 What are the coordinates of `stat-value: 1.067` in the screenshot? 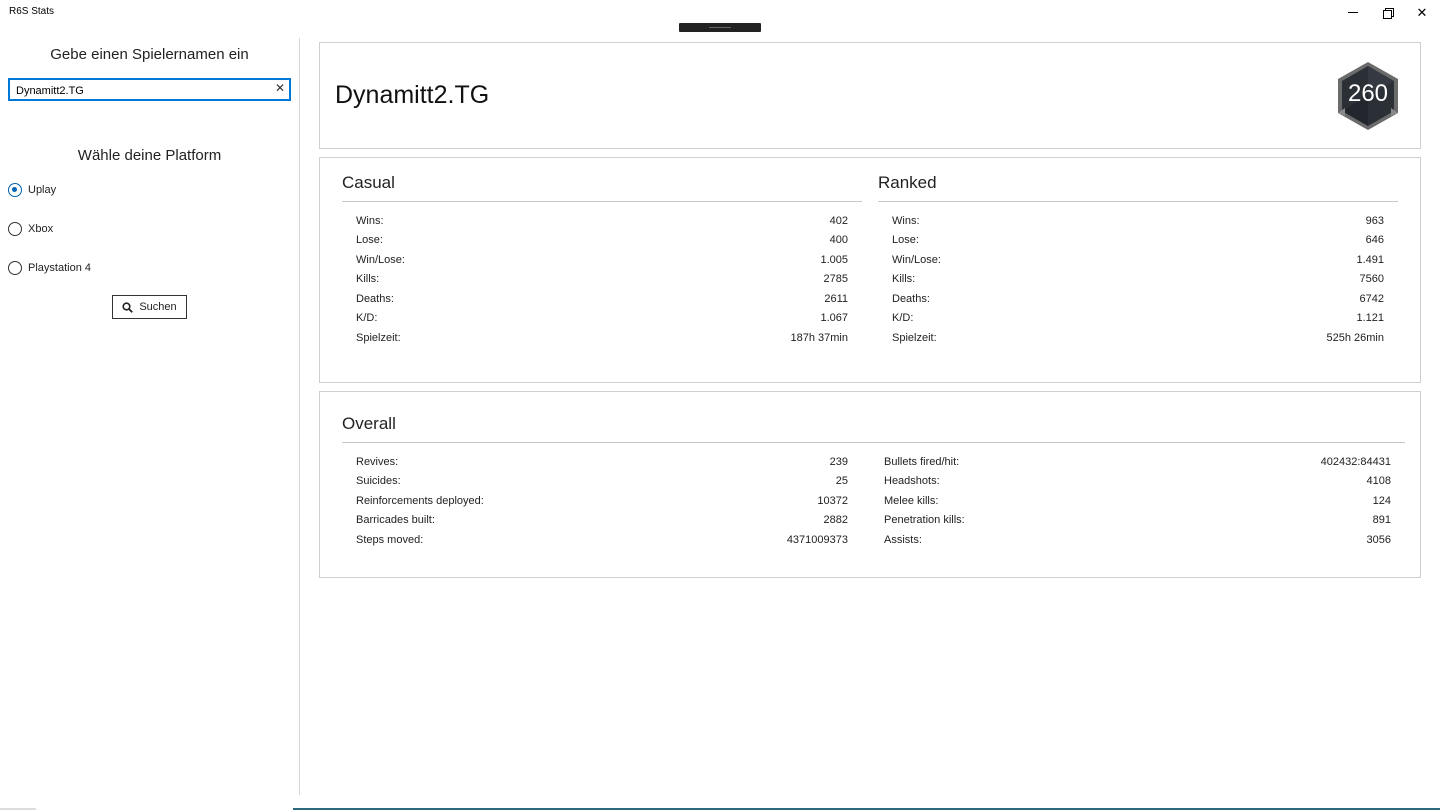 It's located at (834, 318).